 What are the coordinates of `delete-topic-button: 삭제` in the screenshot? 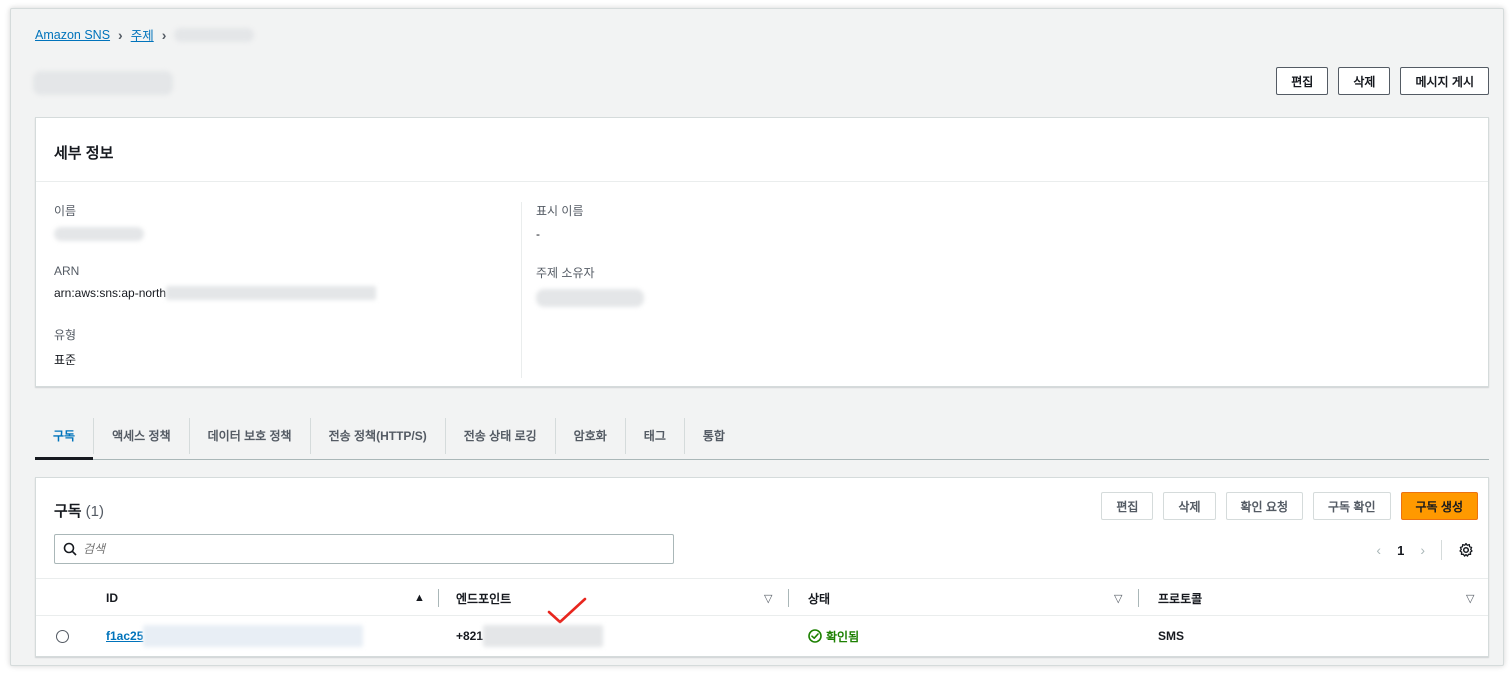 It's located at (1364, 81).